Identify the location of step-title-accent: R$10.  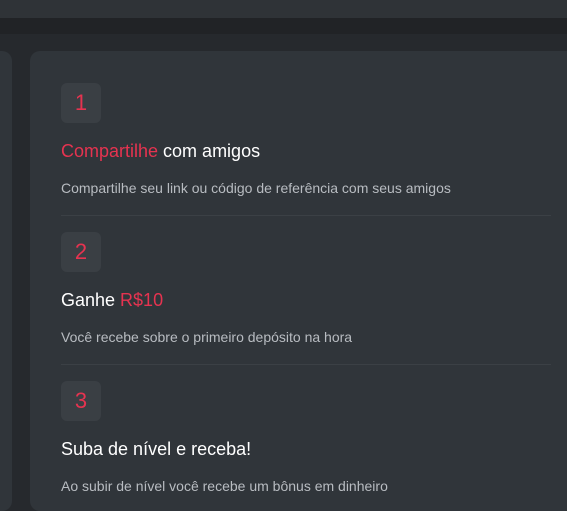
(142, 300).